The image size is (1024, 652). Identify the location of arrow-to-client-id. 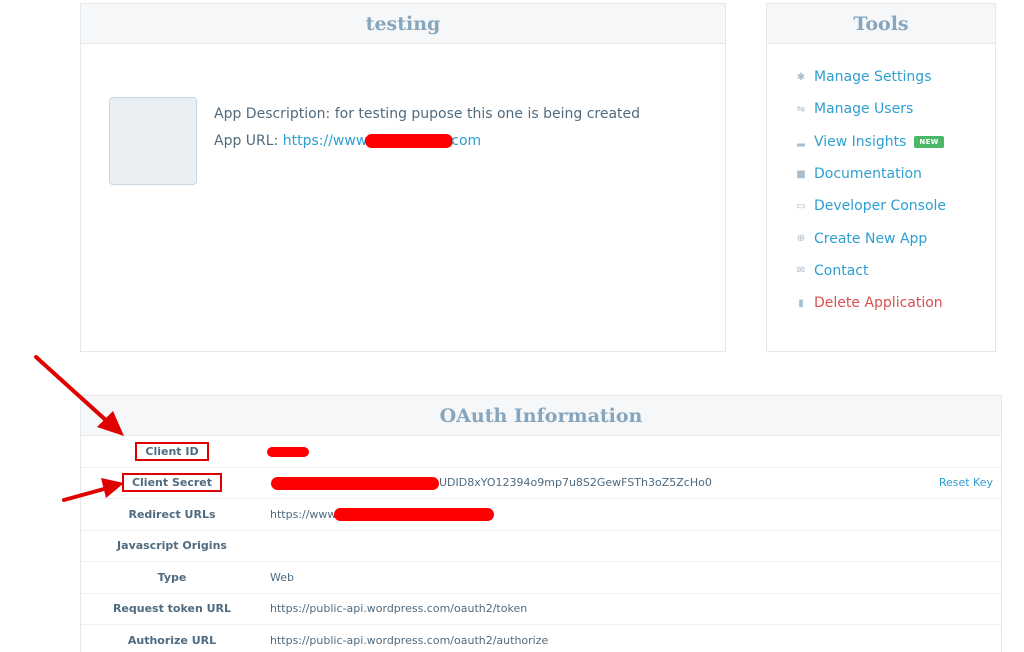
(79, 395).